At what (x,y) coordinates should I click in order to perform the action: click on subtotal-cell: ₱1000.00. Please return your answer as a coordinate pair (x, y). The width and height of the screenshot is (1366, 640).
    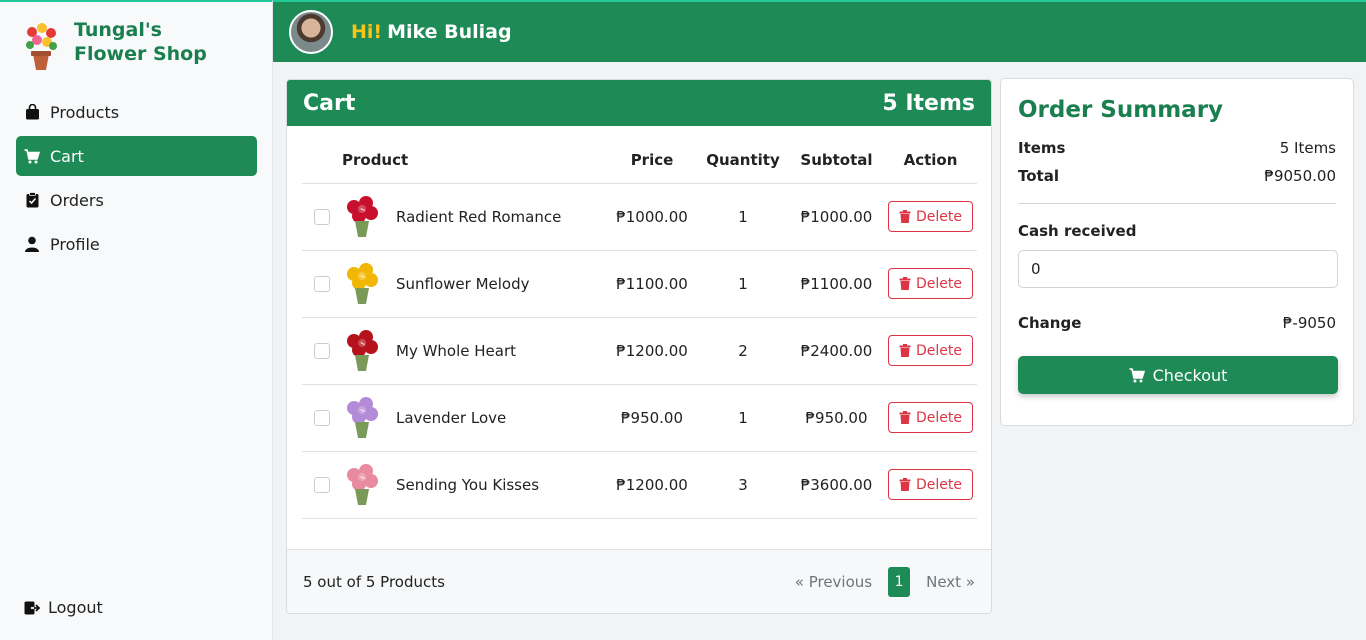
    Looking at the image, I should click on (836, 217).